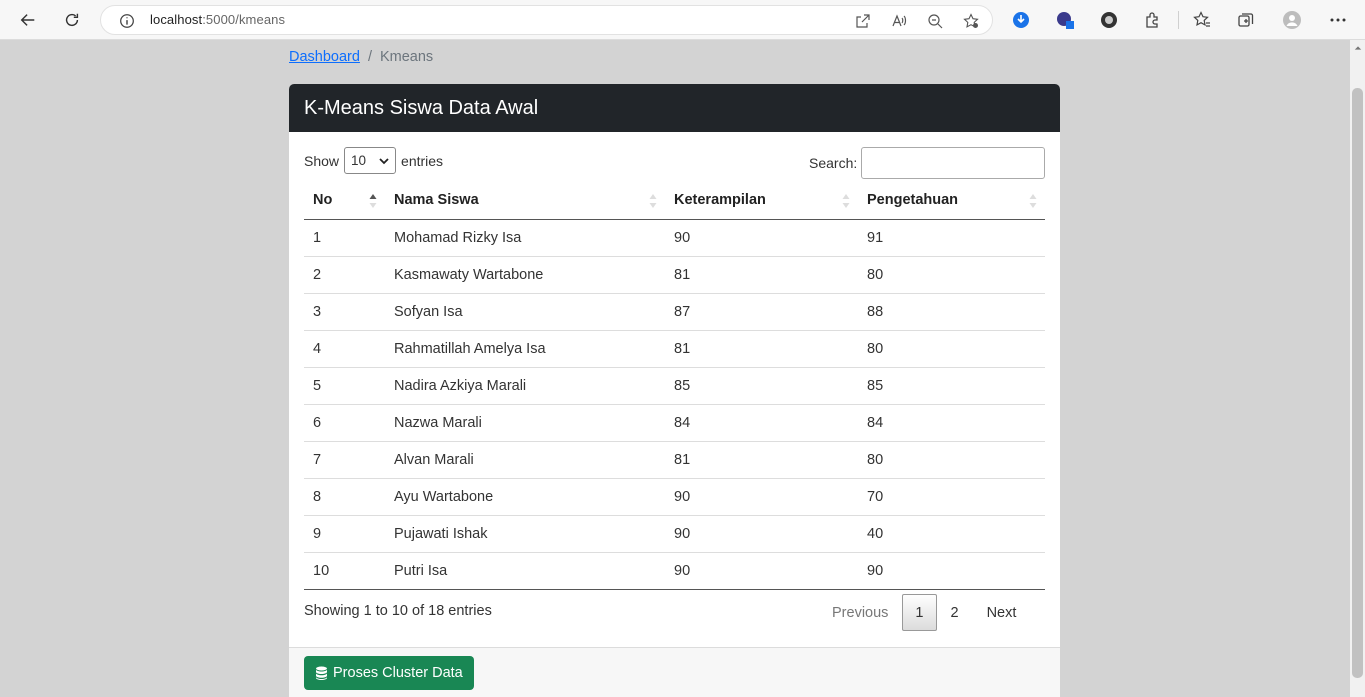 Image resolution: width=1365 pixels, height=697 pixels. I want to click on chevron-down-icon, so click(384, 160).